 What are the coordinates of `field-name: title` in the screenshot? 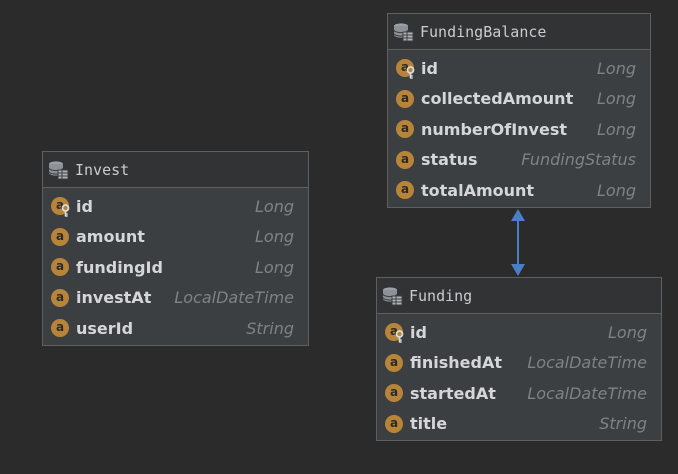 It's located at (429, 424).